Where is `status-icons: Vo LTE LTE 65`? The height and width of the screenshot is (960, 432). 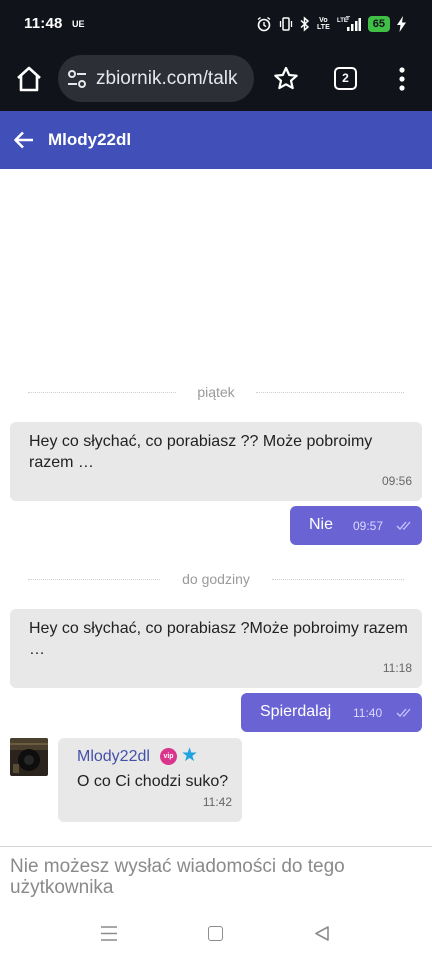
status-icons: Vo LTE LTE 65 is located at coordinates (331, 24).